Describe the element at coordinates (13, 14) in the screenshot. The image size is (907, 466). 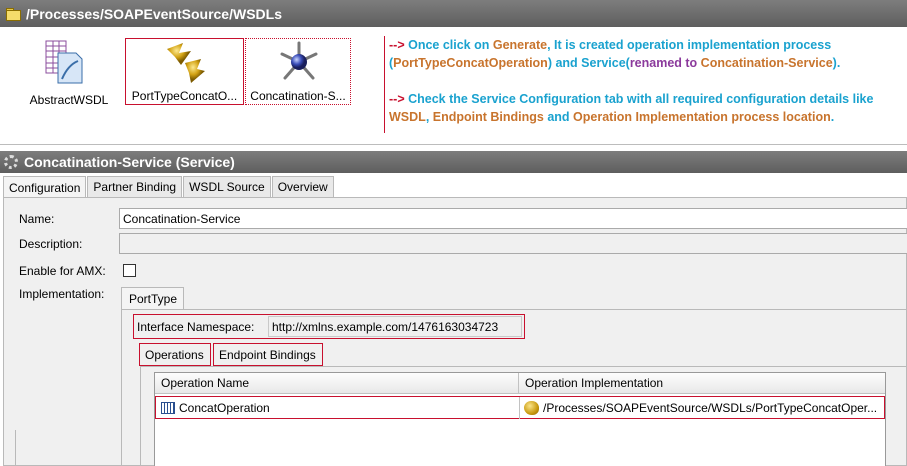
I see `folder-icon` at that location.